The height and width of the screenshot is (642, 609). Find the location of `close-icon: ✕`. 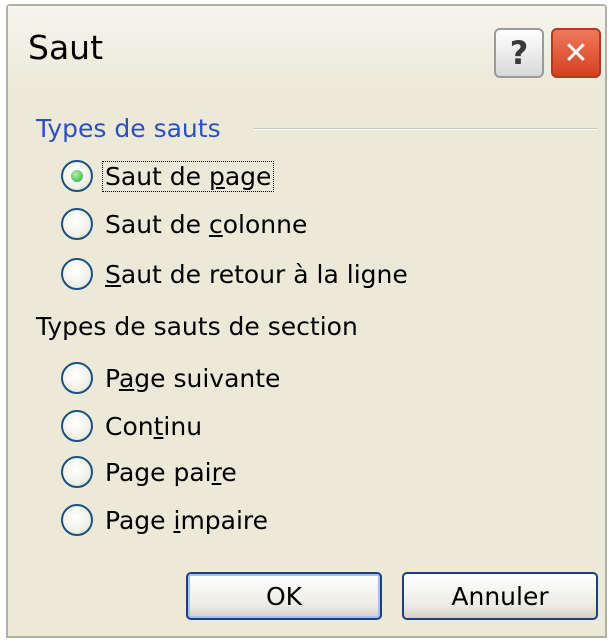

close-icon: ✕ is located at coordinates (576, 53).